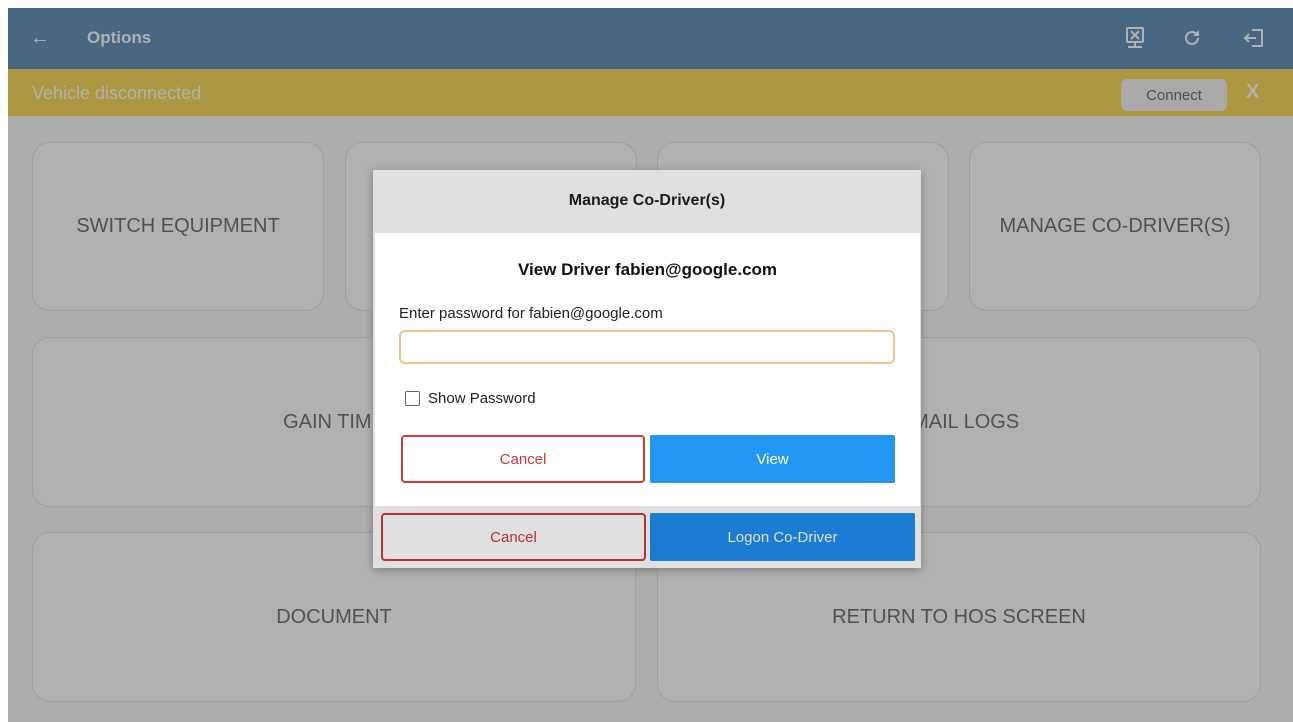 The height and width of the screenshot is (722, 1293). I want to click on show-password-toggle: Show Password, so click(470, 398).